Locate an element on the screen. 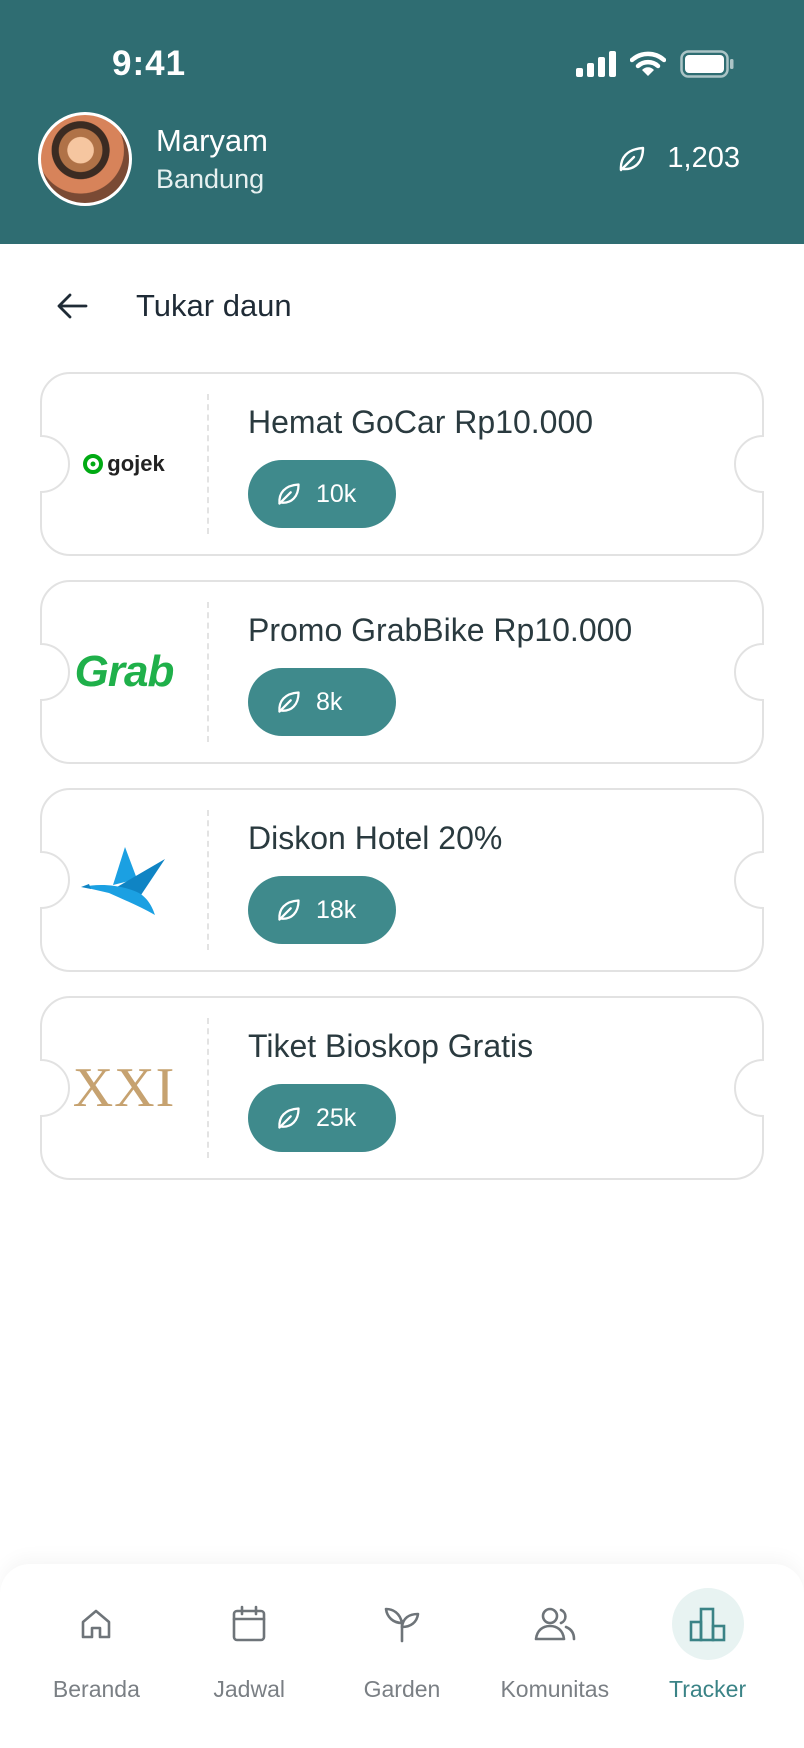 This screenshot has width=804, height=1748. gojek-mark-icon is located at coordinates (93, 464).